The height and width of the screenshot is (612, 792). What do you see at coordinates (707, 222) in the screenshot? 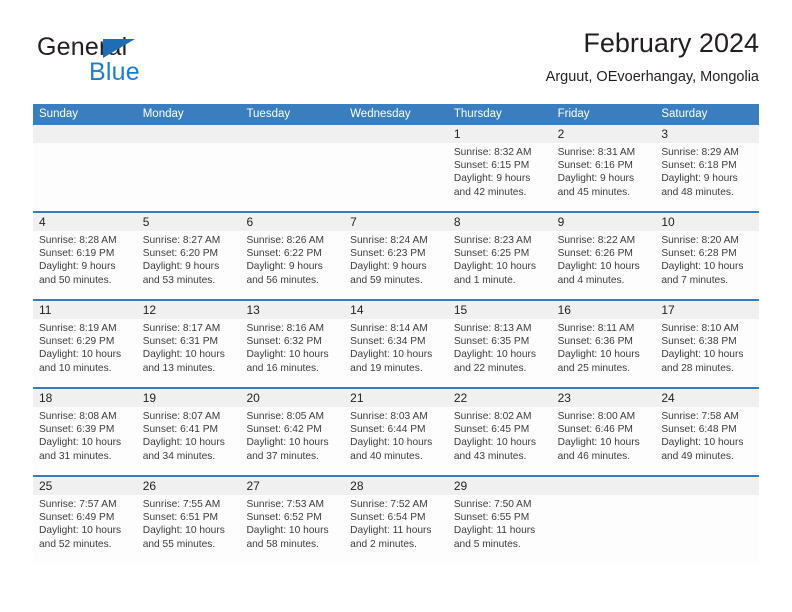
I see `day-number-10: 10` at bounding box center [707, 222].